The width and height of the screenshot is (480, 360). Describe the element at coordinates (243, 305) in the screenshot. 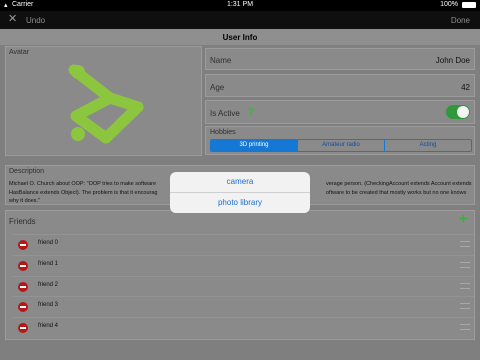

I see `friend-row: friend 3` at that location.